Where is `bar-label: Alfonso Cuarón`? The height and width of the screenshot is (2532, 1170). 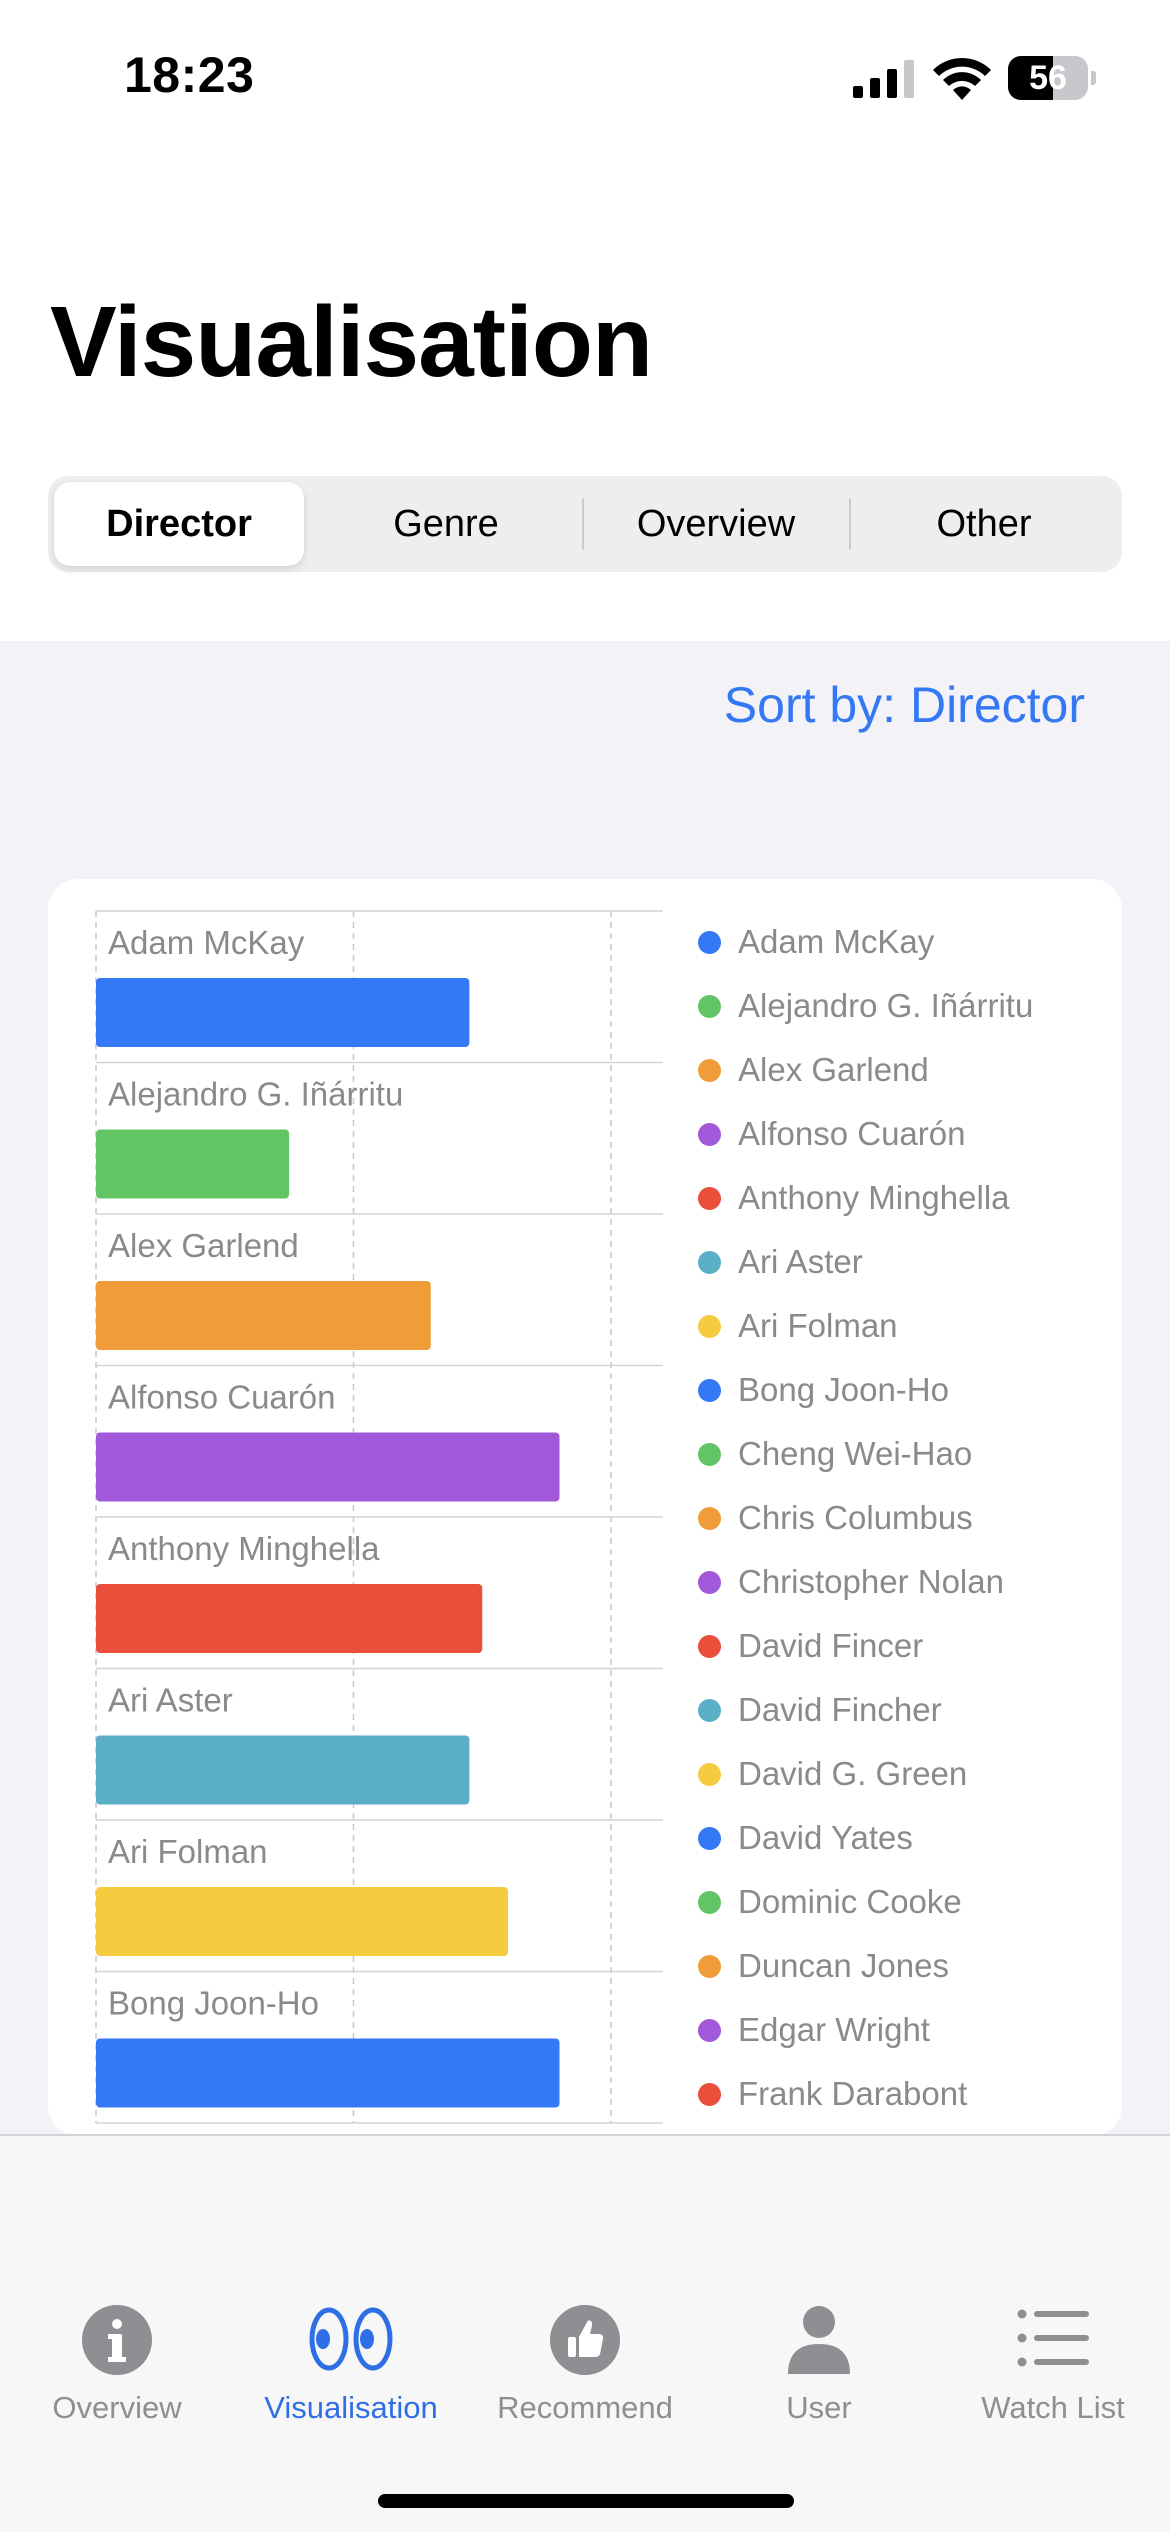
bar-label: Alfonso Cuarón is located at coordinates (221, 1397).